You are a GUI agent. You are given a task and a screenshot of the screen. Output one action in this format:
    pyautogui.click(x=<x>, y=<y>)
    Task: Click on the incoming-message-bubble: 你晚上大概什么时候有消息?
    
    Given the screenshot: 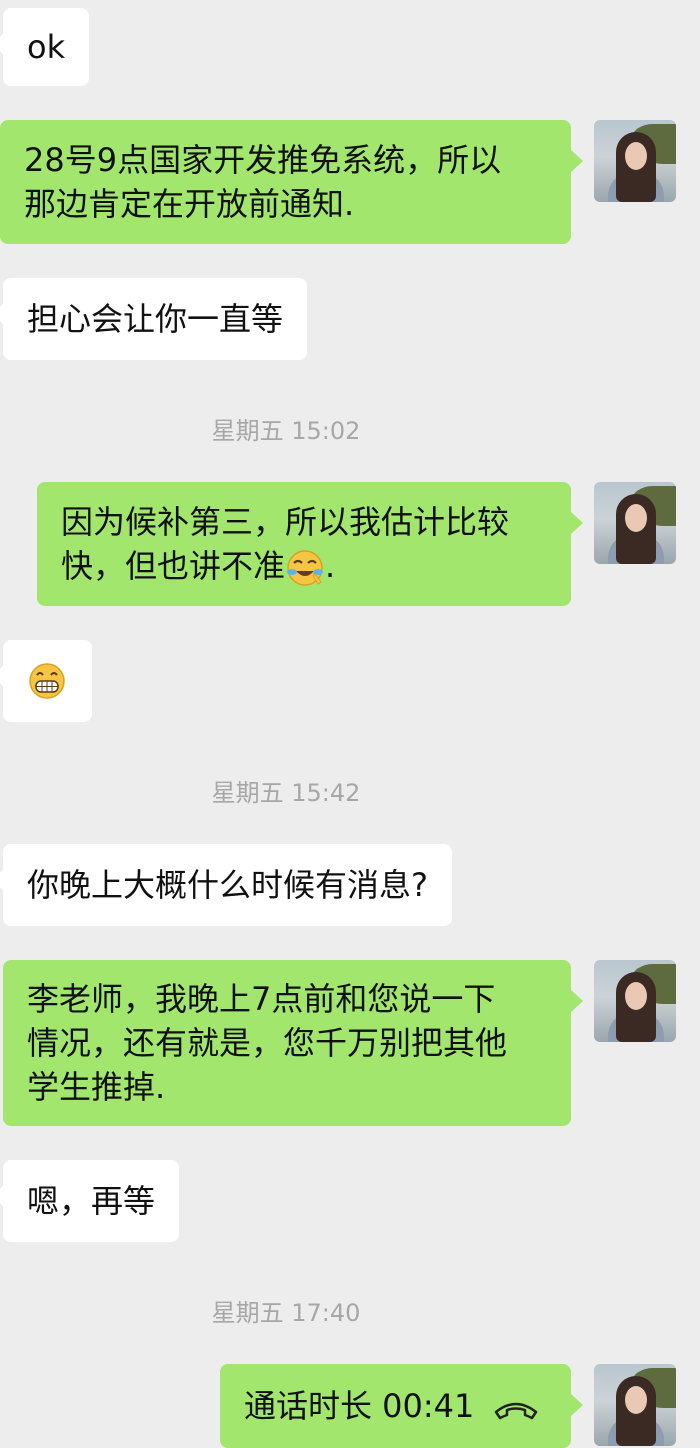 What is the action you would take?
    pyautogui.click(x=226, y=885)
    